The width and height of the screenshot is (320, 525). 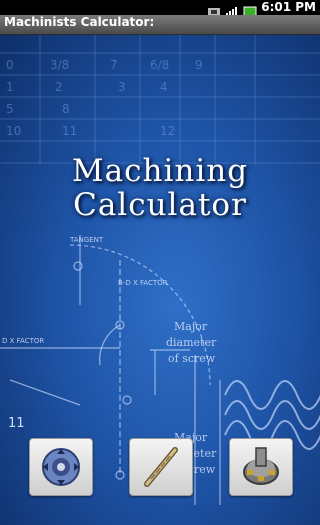 What do you see at coordinates (167, 131) in the screenshot?
I see `bg-number: 12` at bounding box center [167, 131].